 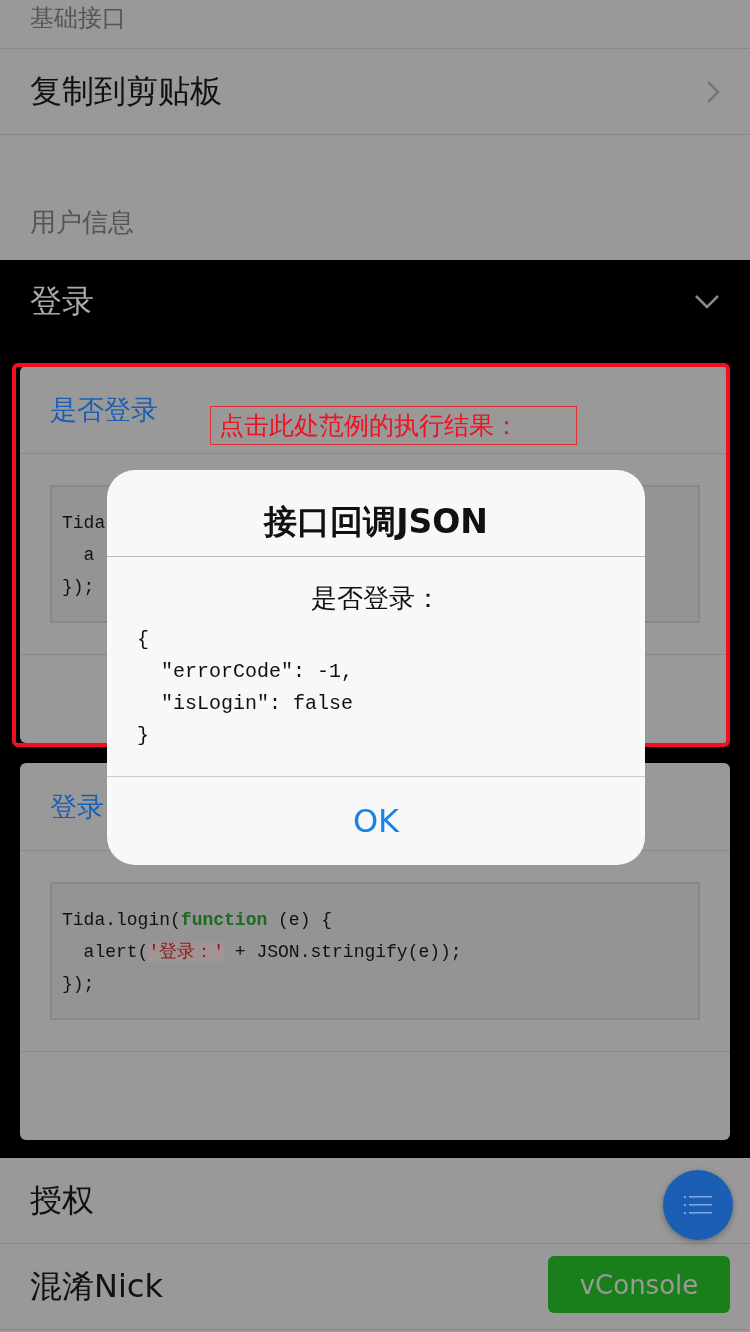 I want to click on annotation-label: 点击此处范例的执行结果：, so click(x=393, y=425).